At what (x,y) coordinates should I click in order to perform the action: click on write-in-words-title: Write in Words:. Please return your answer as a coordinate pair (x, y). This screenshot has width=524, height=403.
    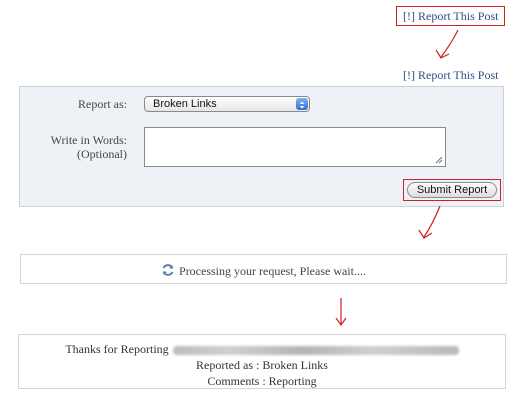
    Looking at the image, I should click on (88, 140).